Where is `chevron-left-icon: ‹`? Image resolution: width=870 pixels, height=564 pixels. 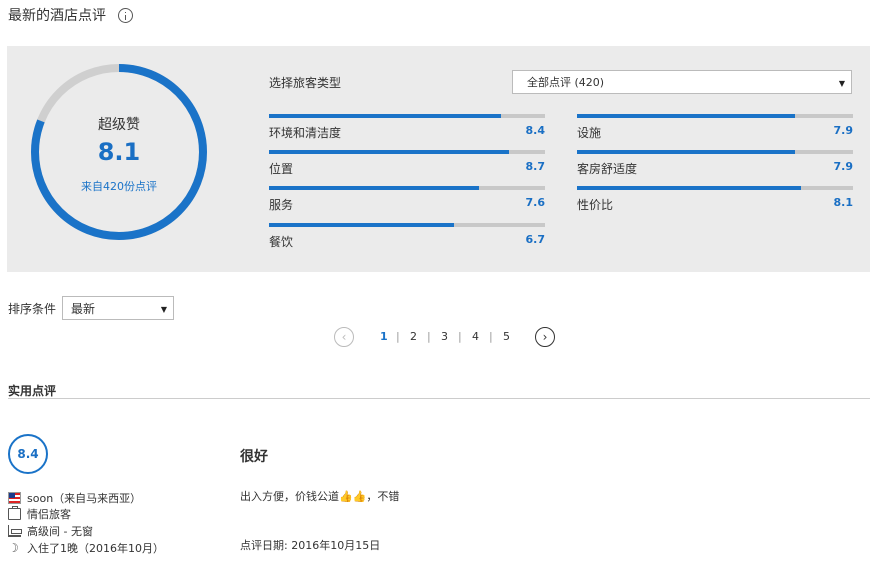
chevron-left-icon: ‹ is located at coordinates (344, 337).